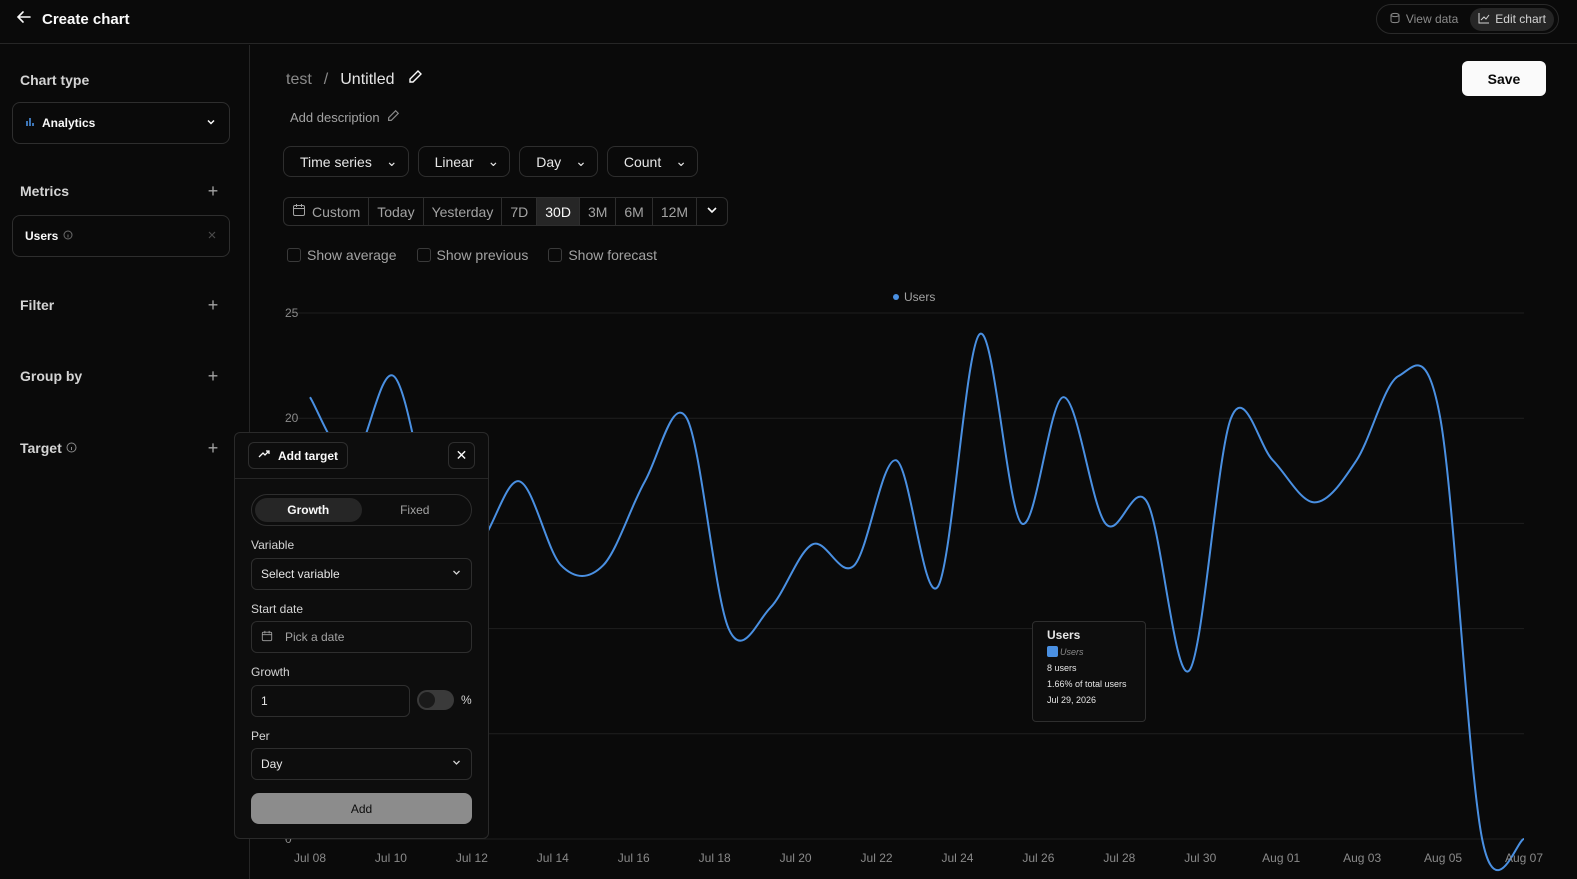 This screenshot has height=879, width=1577. I want to click on range-yesterday: Yesterday, so click(463, 211).